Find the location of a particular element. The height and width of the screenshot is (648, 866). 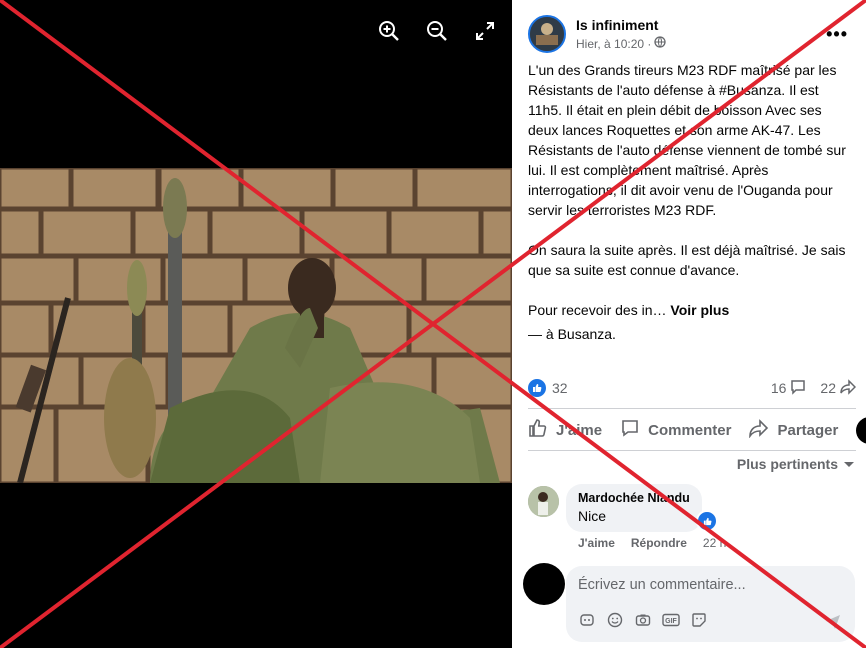

post-location: — à Busanza. is located at coordinates (690, 334).